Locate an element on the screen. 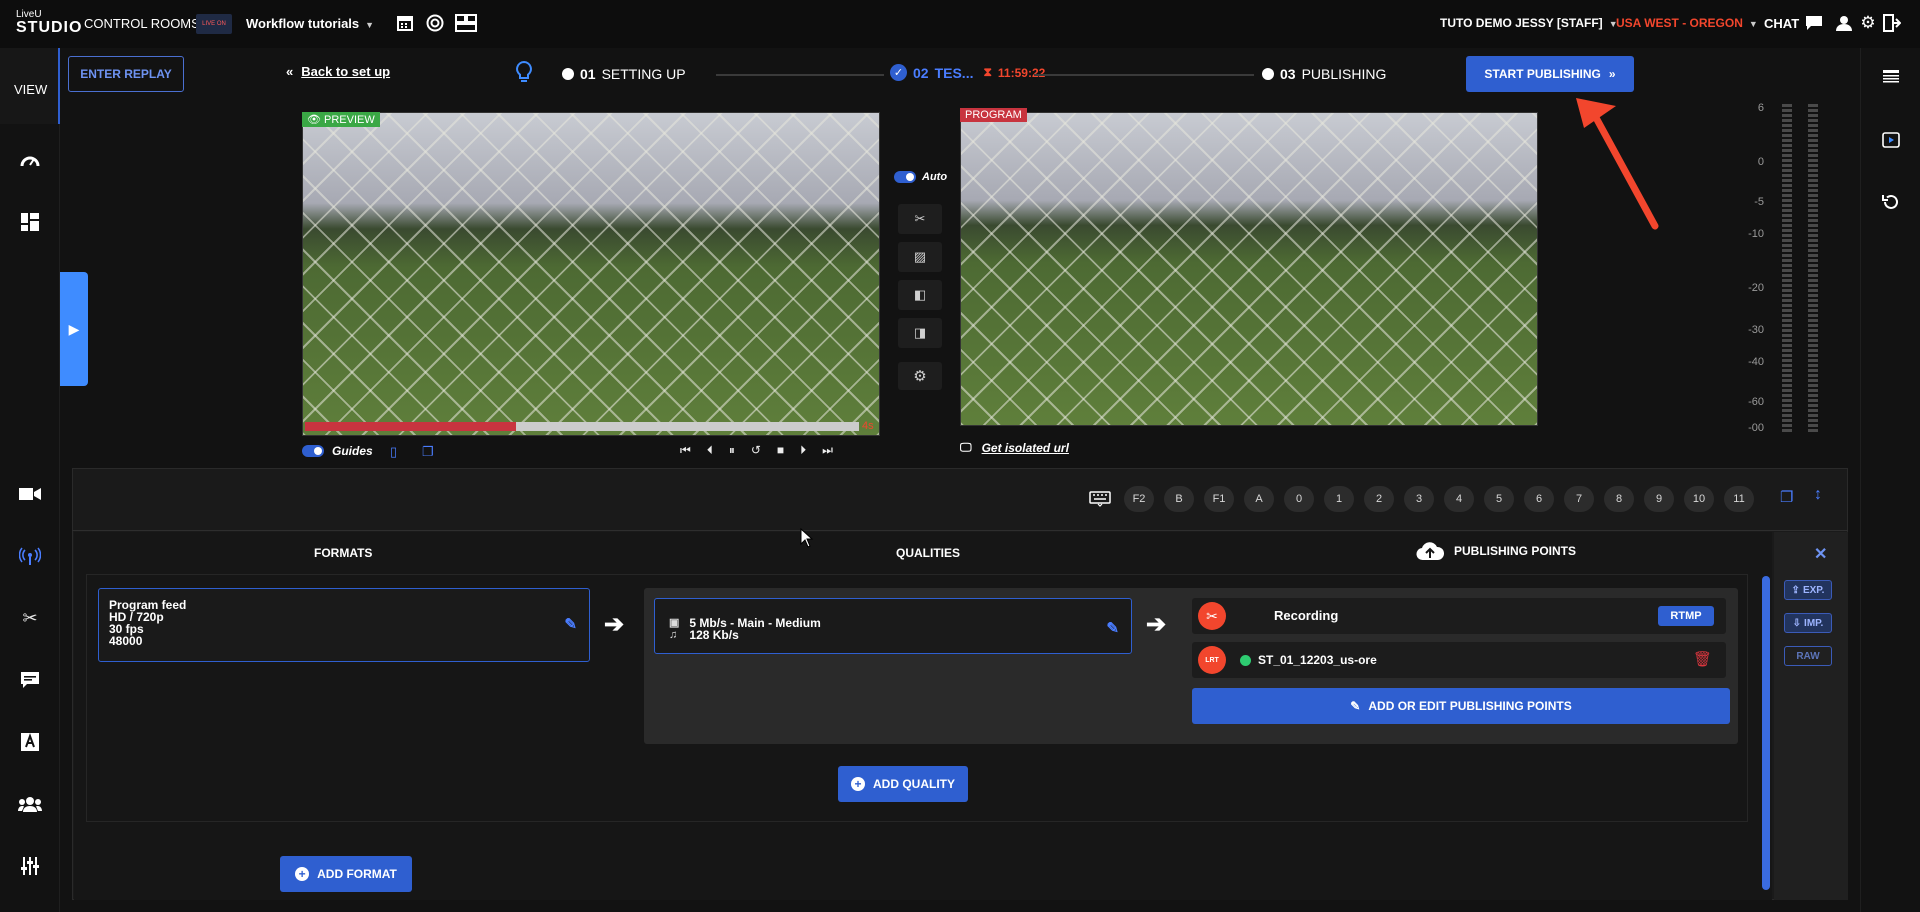 The image size is (1920, 912). plus-circle-icon: + is located at coordinates (858, 784).